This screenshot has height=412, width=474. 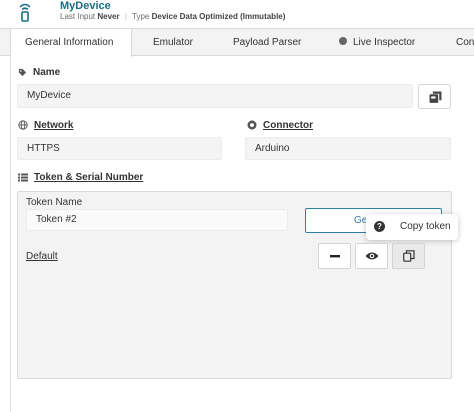 What do you see at coordinates (384, 42) in the screenshot?
I see `tab-label: Live Inspector` at bounding box center [384, 42].